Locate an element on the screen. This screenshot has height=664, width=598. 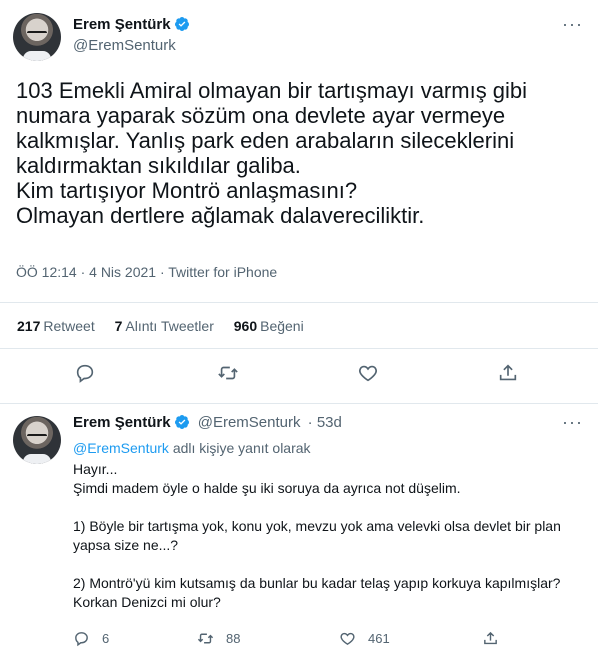
reply-to-mention: @EremSenturk is located at coordinates (121, 448).